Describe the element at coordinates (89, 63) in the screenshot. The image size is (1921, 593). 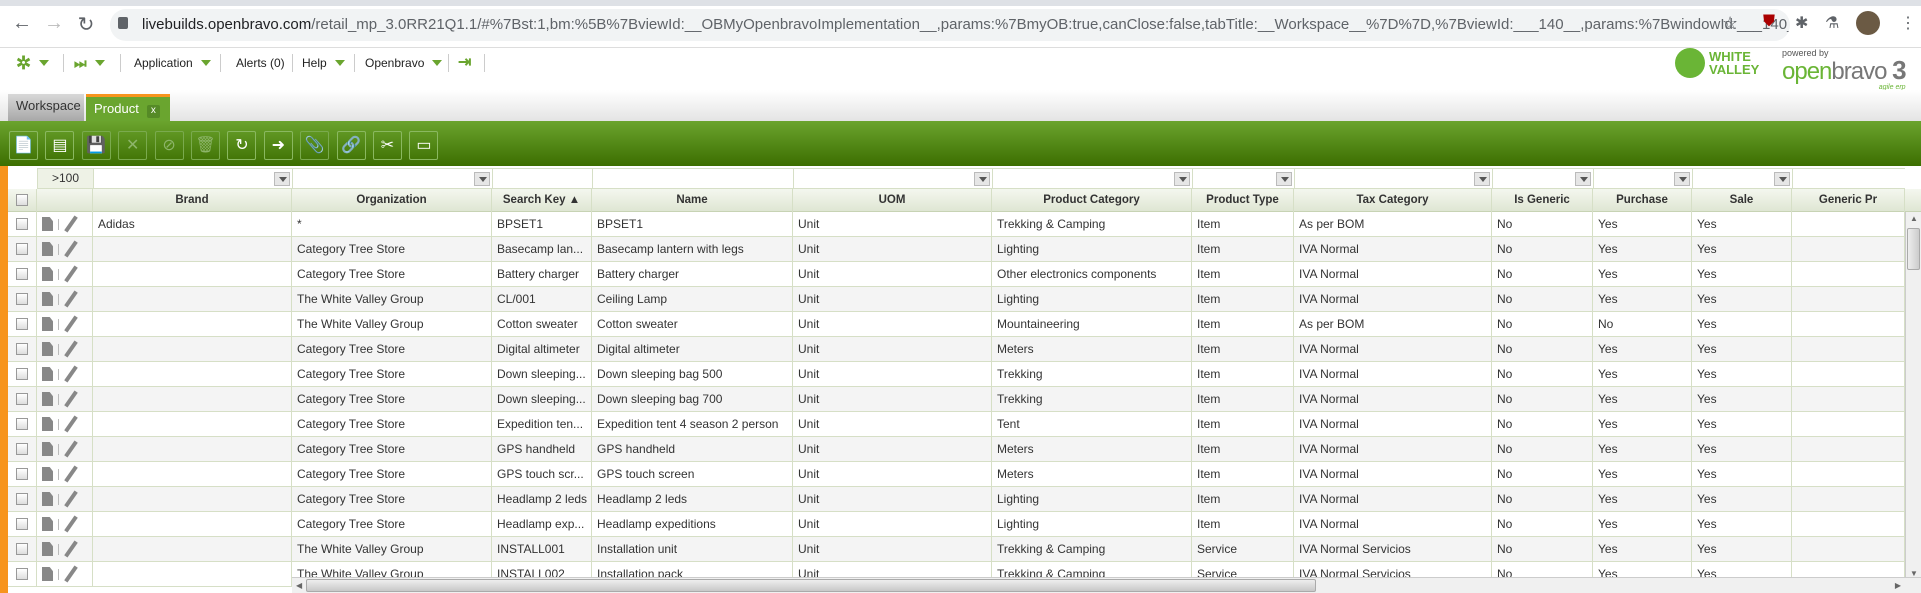
I see `quick-launch-menu: ⏭` at that location.